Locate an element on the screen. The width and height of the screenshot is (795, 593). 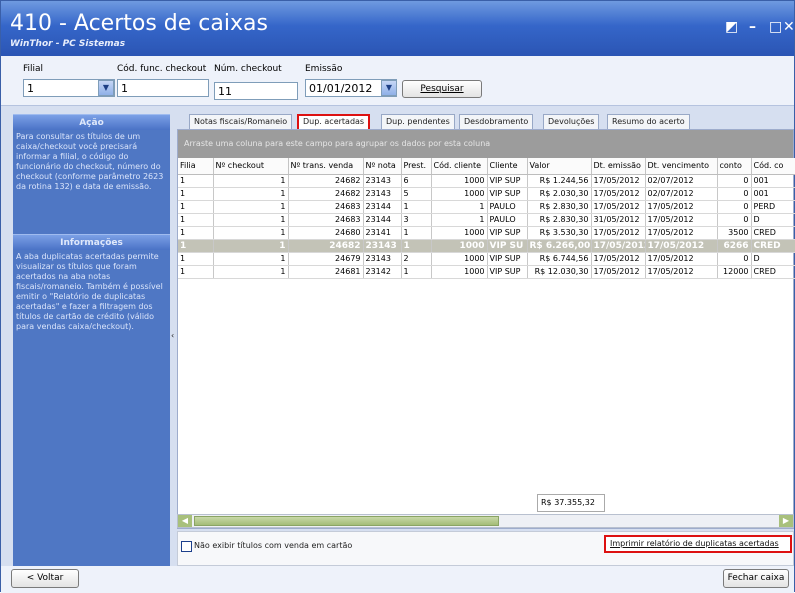
scroll-right-icon: ▶ is located at coordinates (786, 521).